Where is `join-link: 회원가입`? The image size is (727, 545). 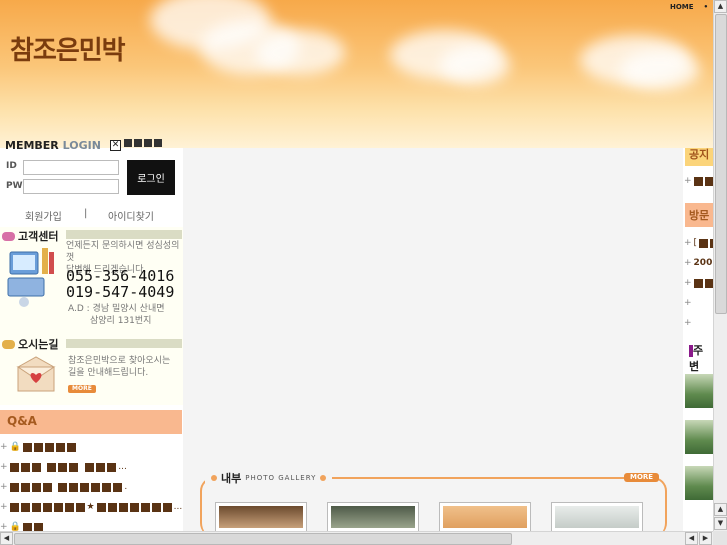 join-link: 회원가입 is located at coordinates (43, 215).